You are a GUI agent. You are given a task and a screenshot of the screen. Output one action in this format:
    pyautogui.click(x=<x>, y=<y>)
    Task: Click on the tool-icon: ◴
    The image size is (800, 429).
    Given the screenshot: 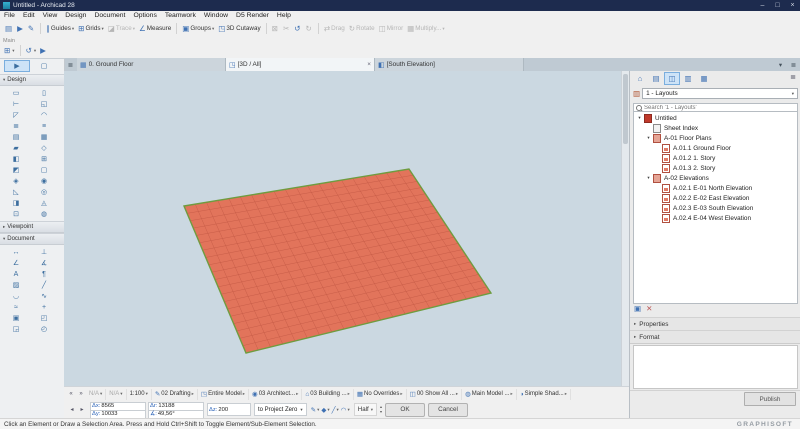 What is the action you would take?
    pyautogui.click(x=44, y=329)
    